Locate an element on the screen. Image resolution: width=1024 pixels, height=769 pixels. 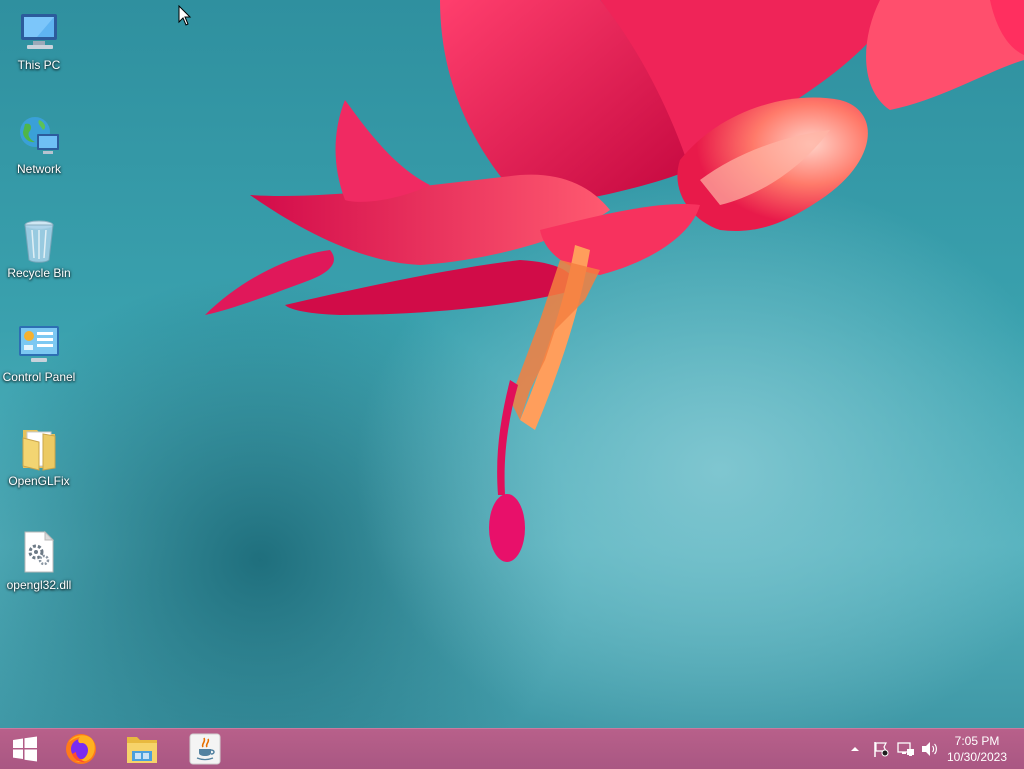
desktop-icon-control-panel: Control Panel is located at coordinates (39, 348).